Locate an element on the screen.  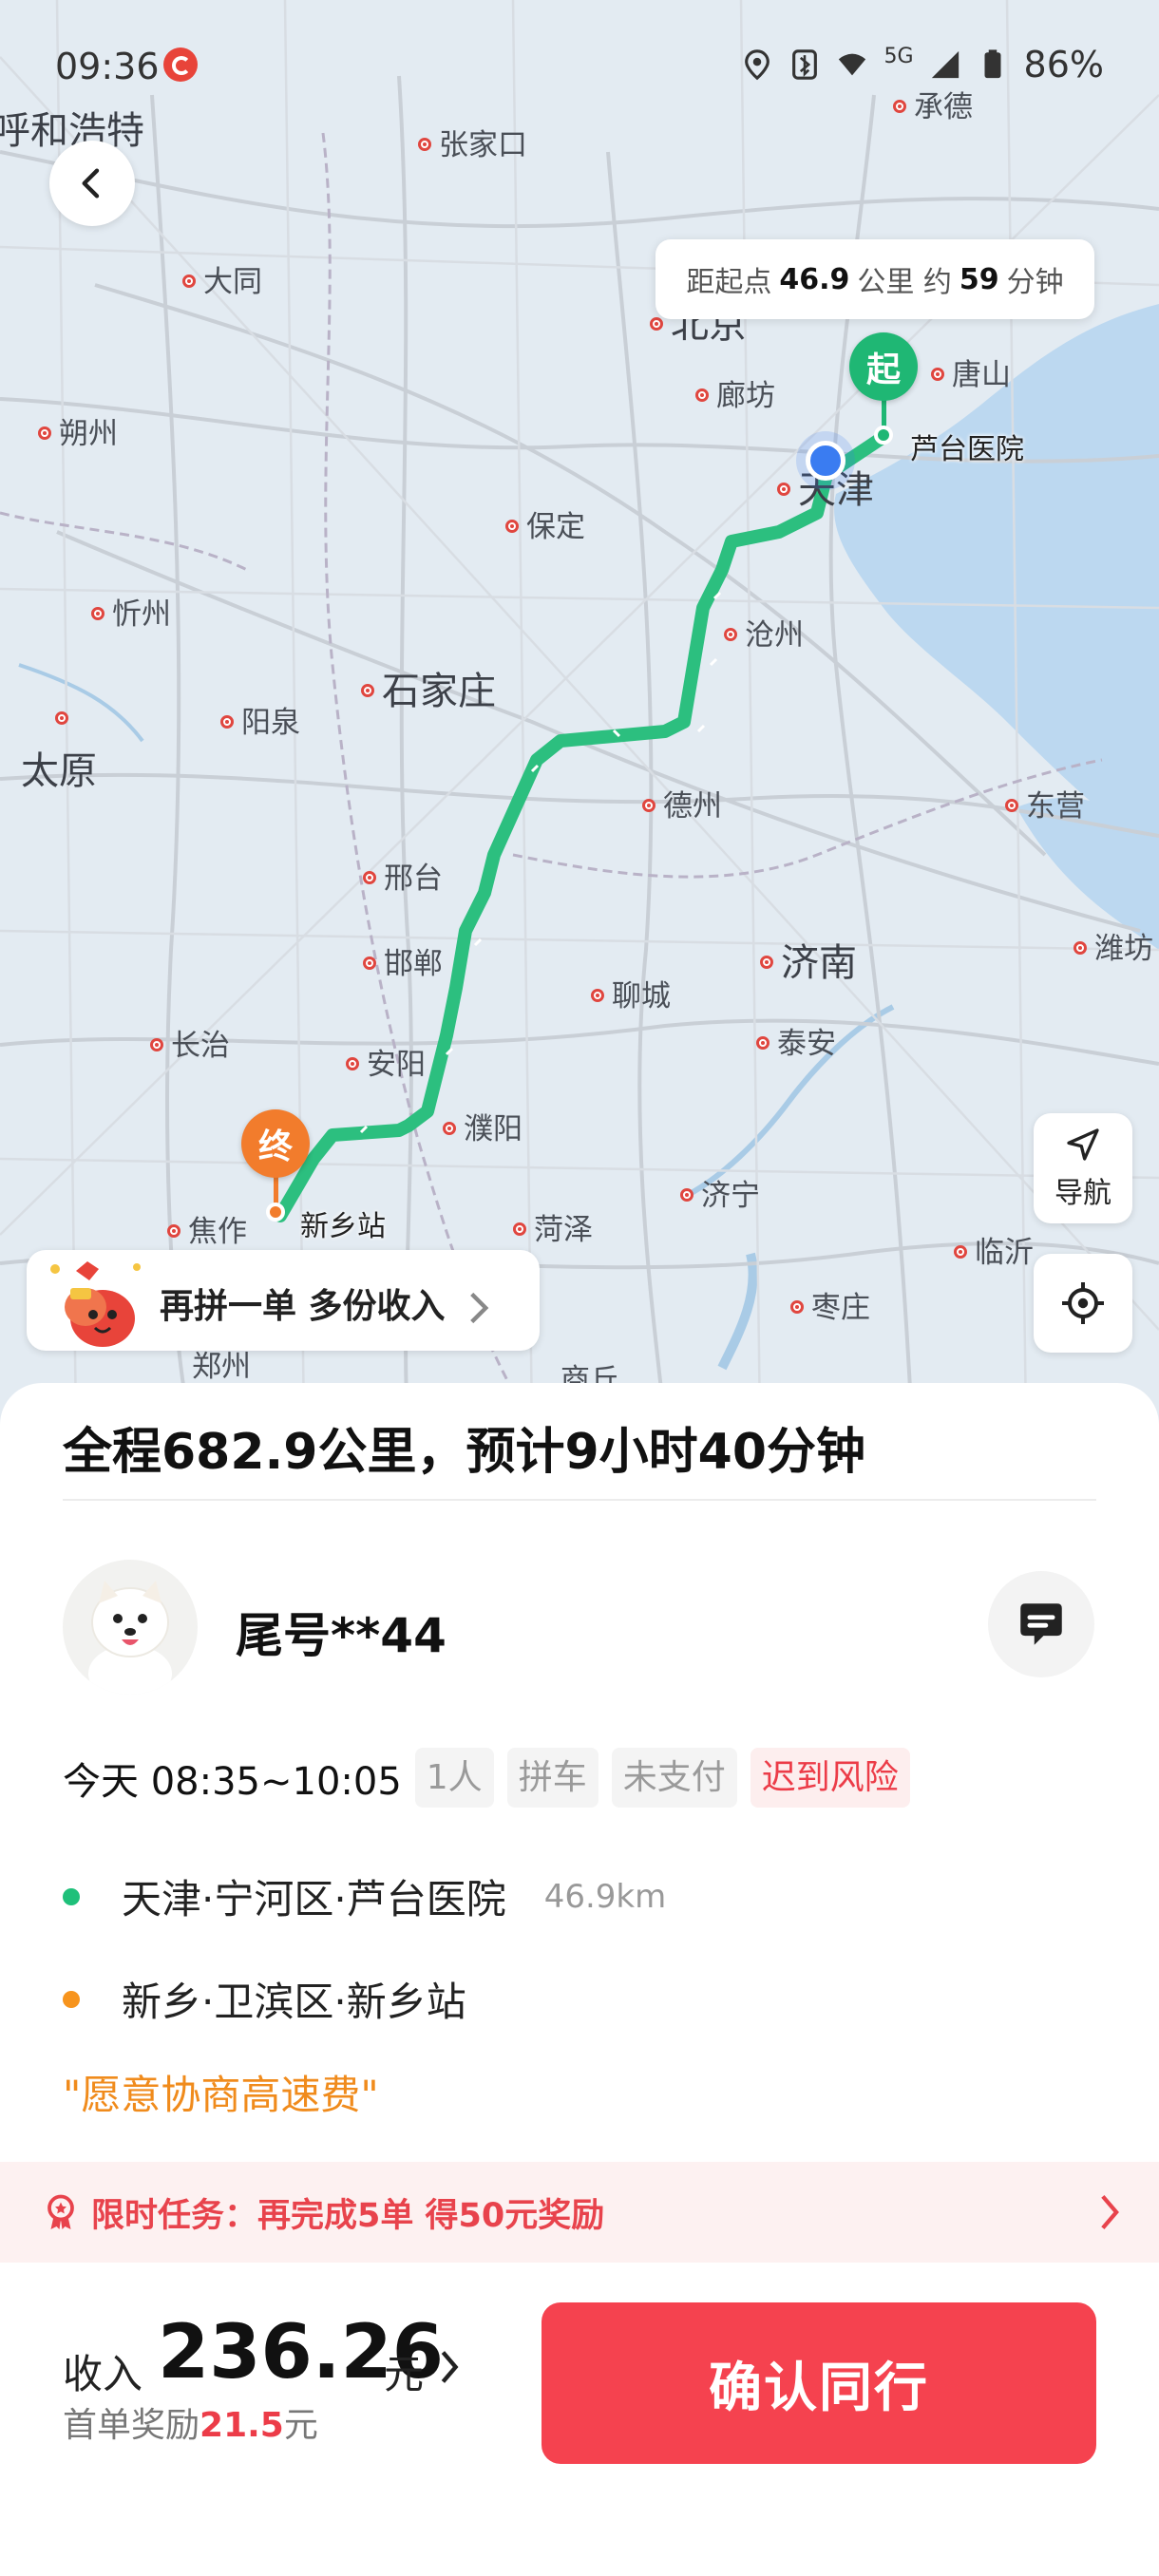
start-pin: 起 is located at coordinates (883, 366).